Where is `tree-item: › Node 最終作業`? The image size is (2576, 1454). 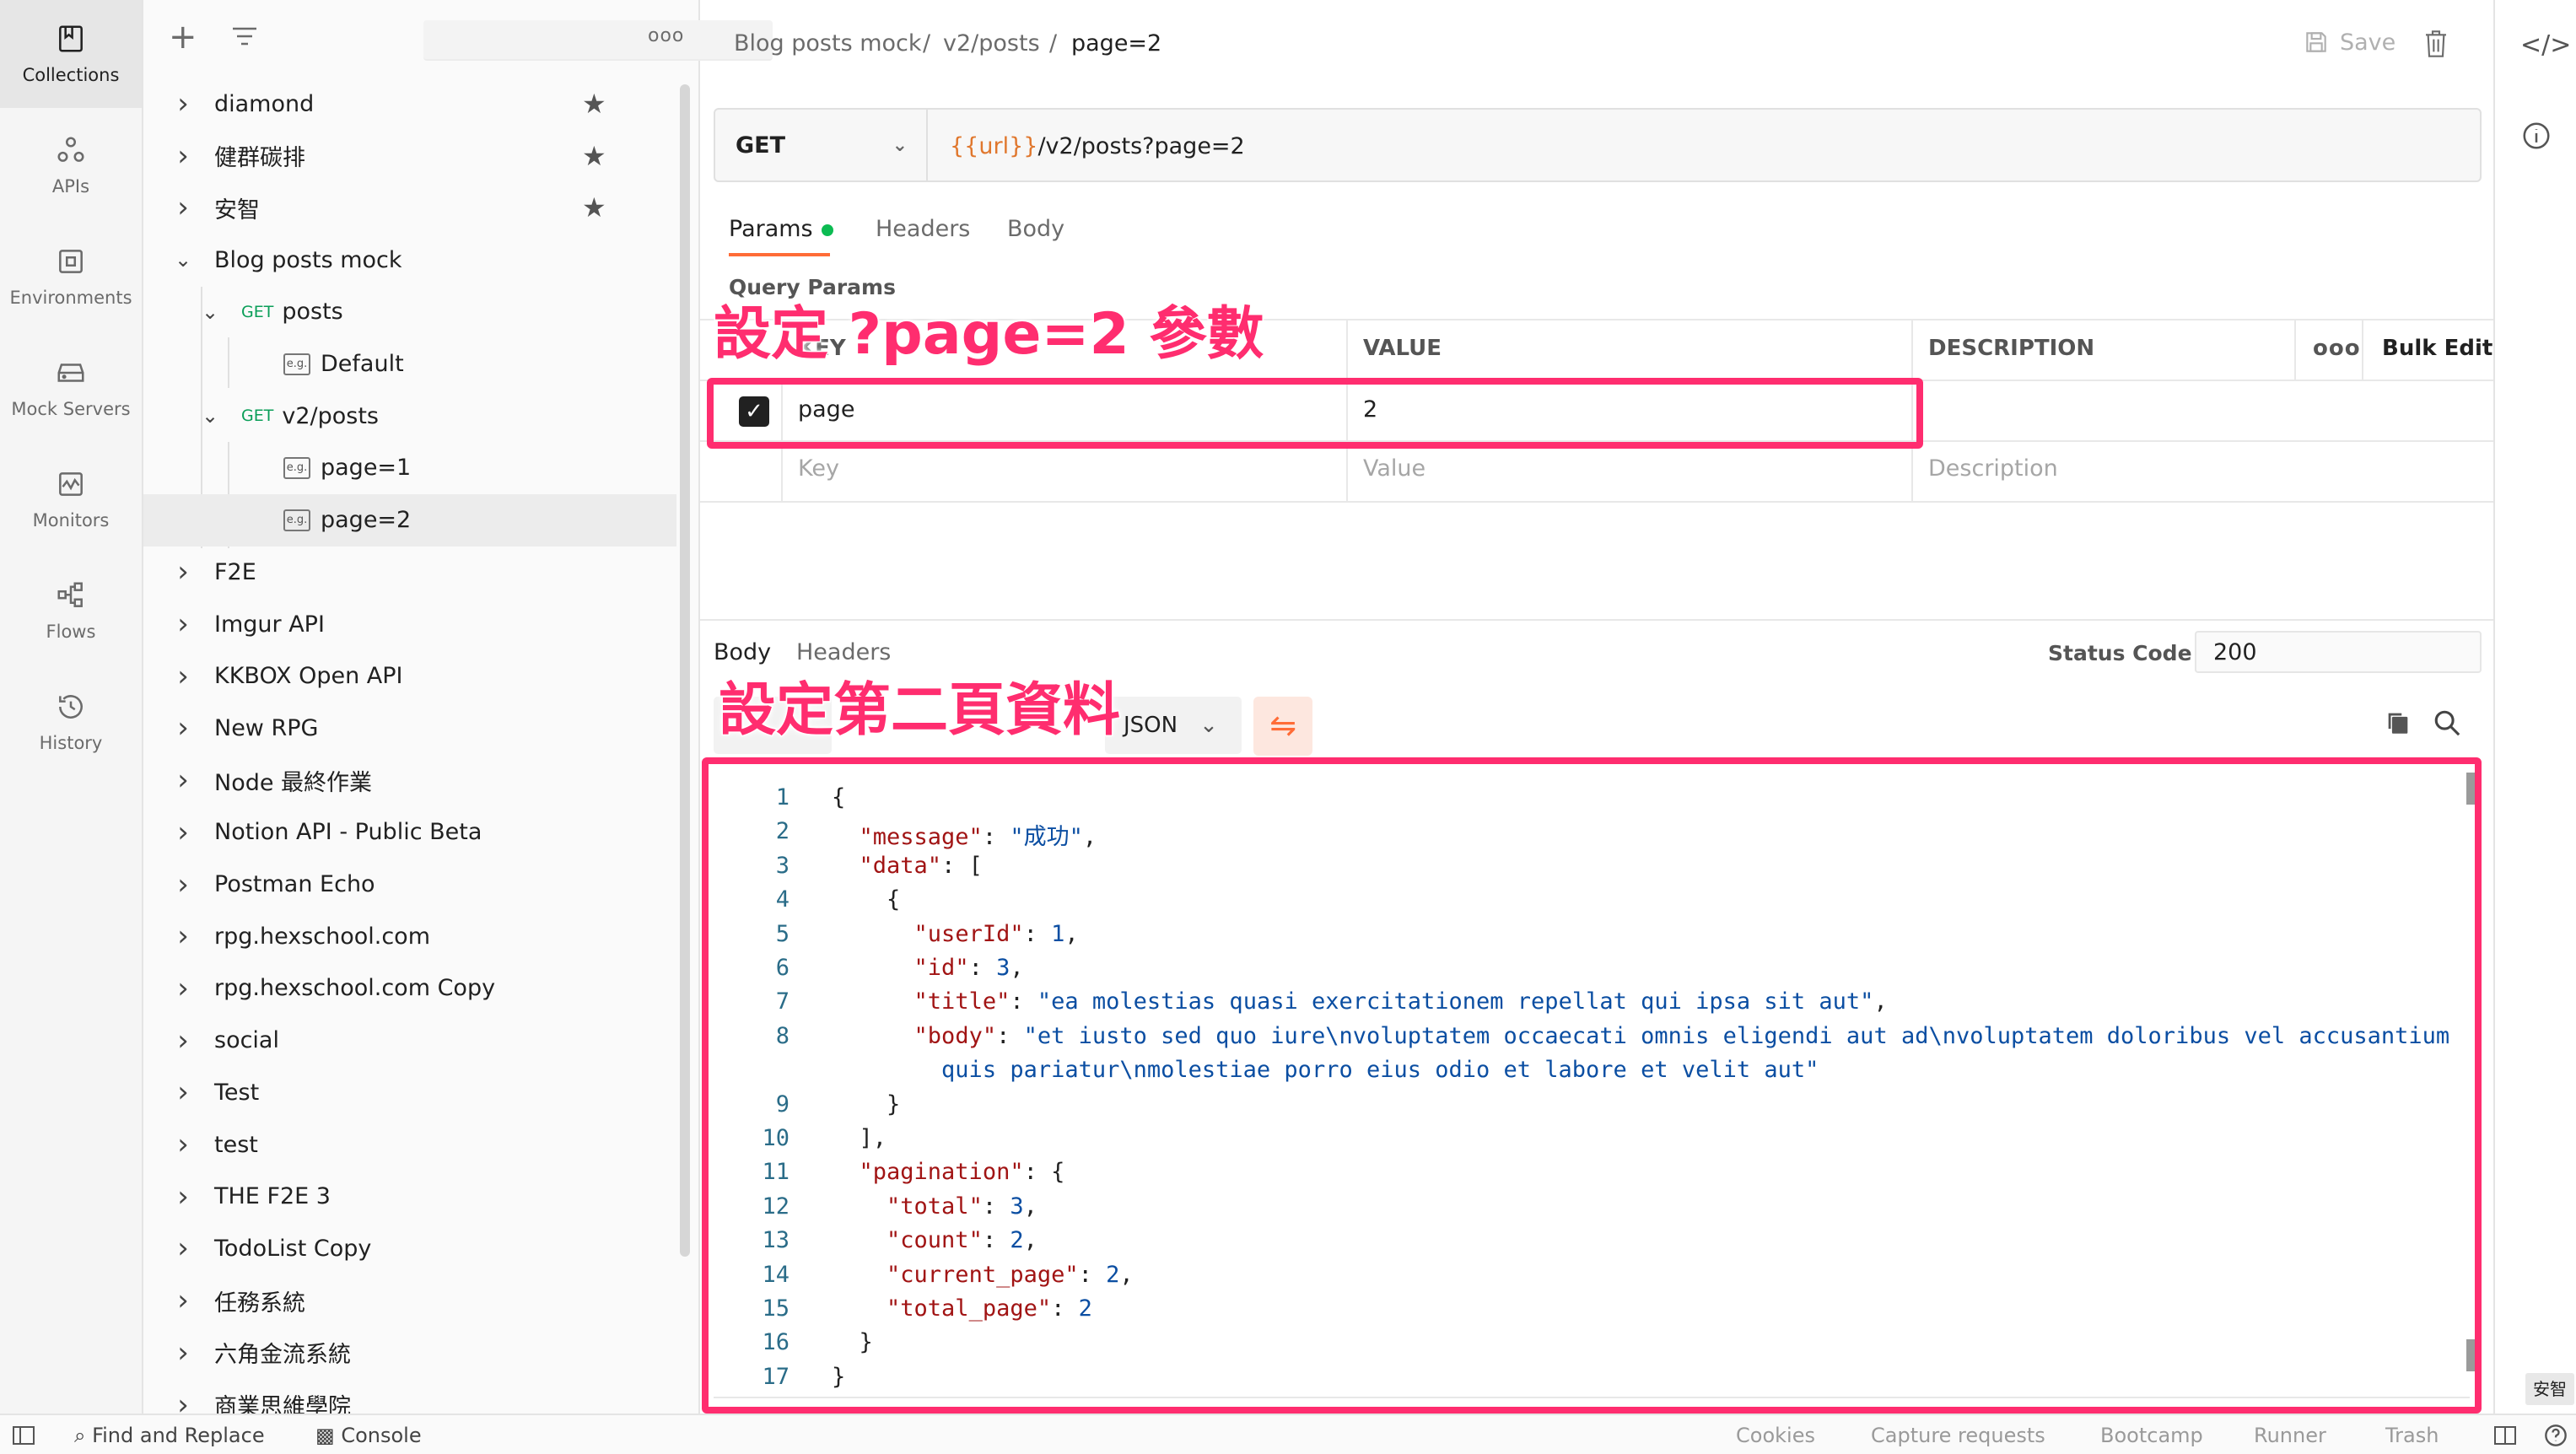 tree-item: › Node 最終作業 is located at coordinates (409, 780).